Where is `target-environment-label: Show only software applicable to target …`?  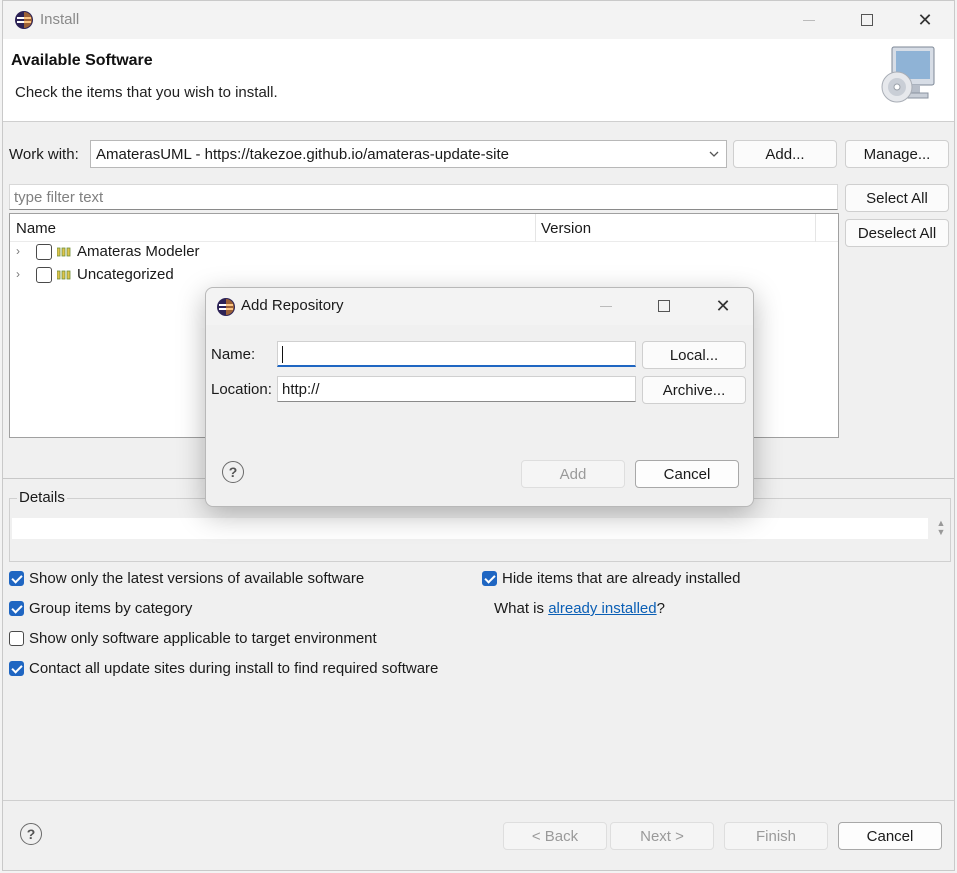 target-environment-label: Show only software applicable to target … is located at coordinates (203, 638).